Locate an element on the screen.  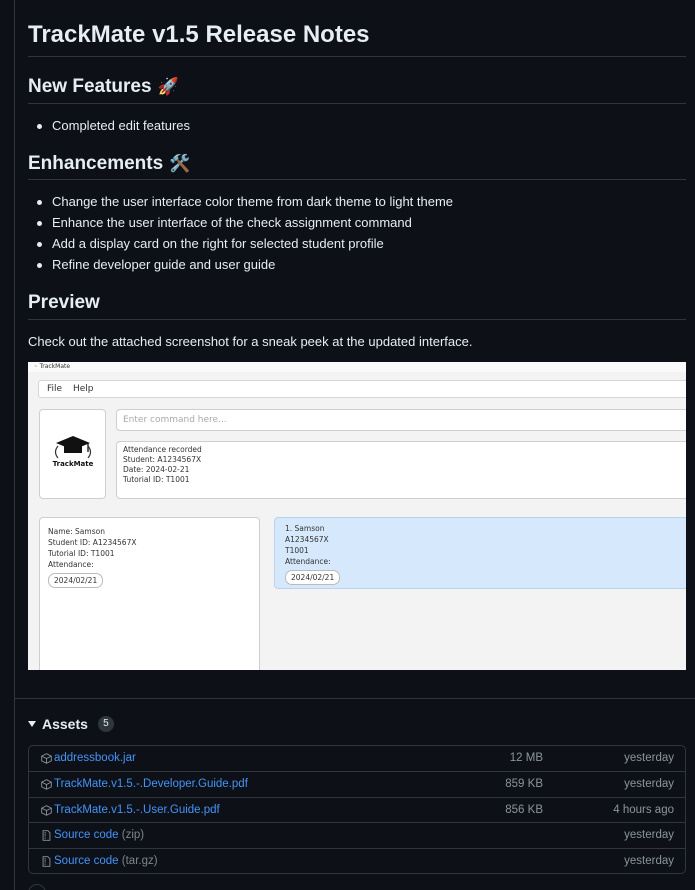
heading-new-features: New Features 🚀 is located at coordinates (103, 86).